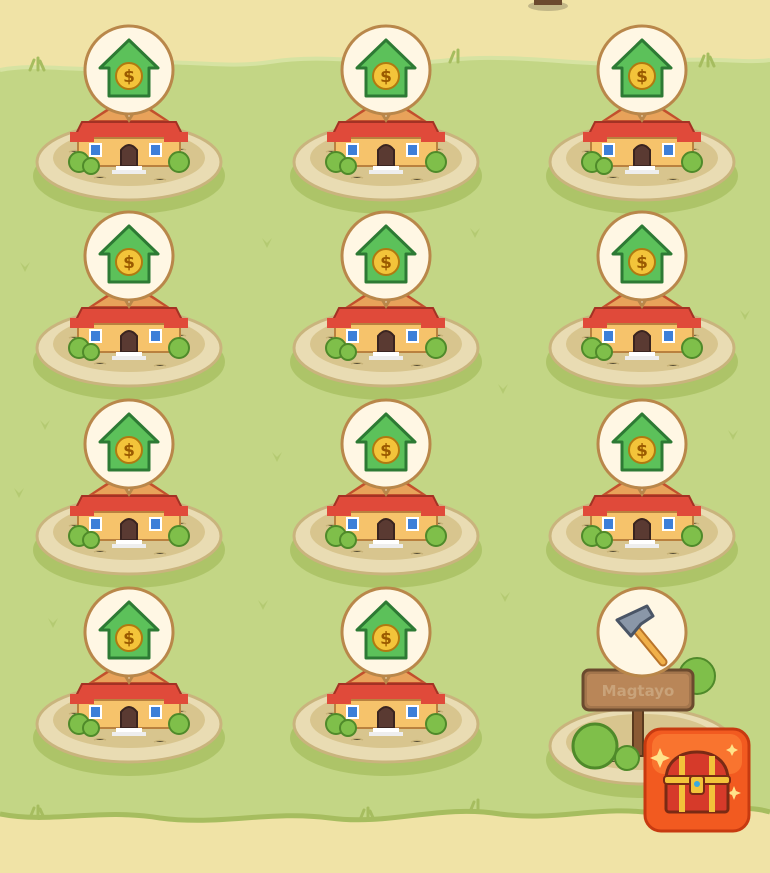  I want to click on build-sign-label: Magtayo, so click(638, 691).